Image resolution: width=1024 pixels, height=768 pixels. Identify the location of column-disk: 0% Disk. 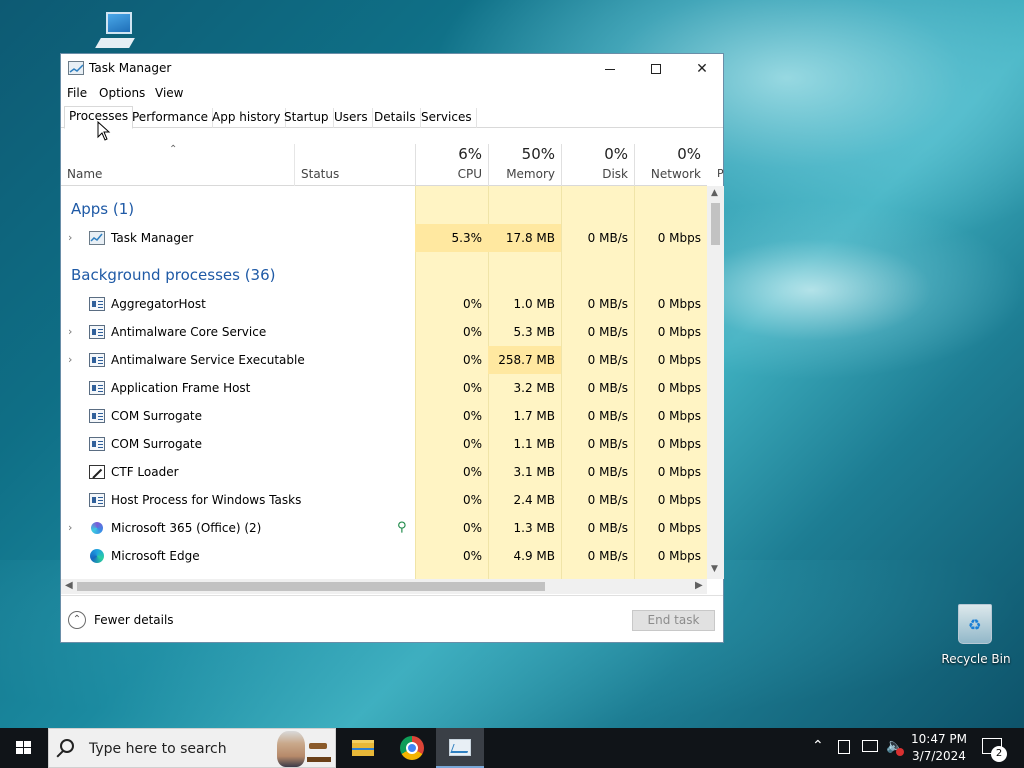
(597, 165).